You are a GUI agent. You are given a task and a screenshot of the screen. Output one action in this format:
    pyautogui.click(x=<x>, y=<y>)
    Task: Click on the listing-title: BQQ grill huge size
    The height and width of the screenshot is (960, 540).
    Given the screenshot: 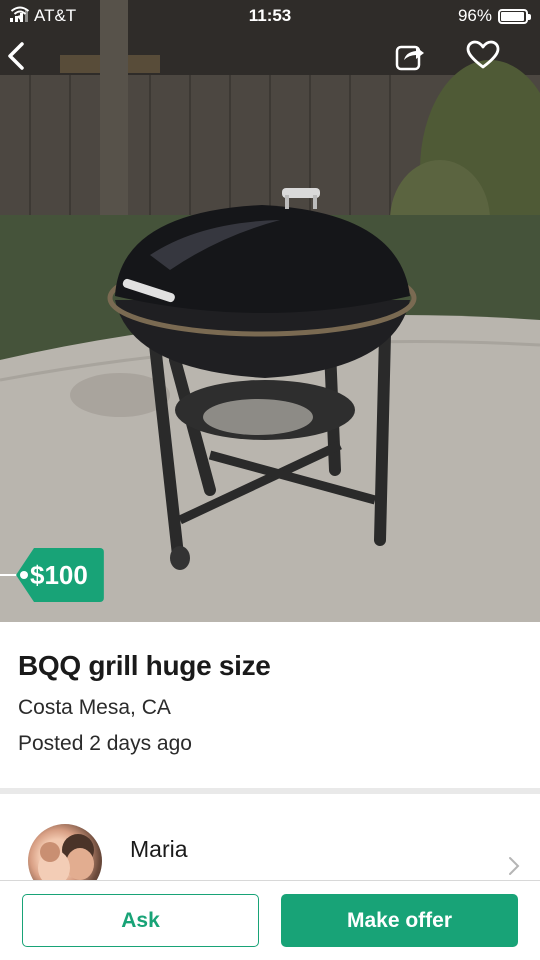 What is the action you would take?
    pyautogui.click(x=144, y=665)
    